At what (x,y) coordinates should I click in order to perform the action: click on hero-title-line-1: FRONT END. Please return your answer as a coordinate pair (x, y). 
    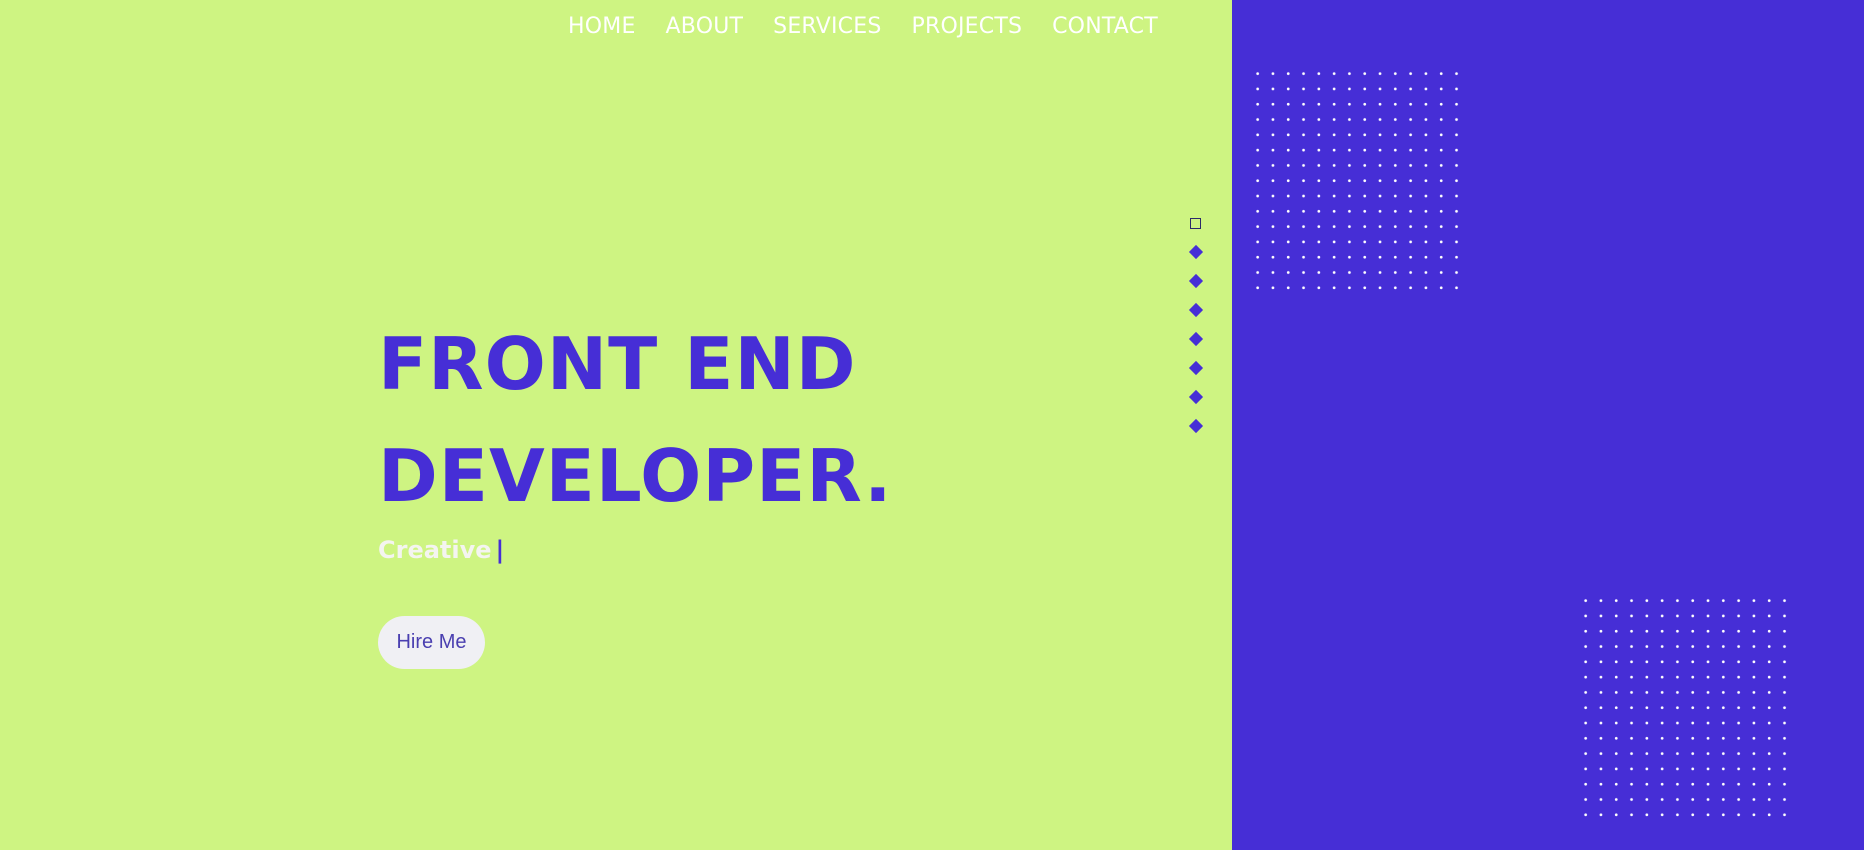
    Looking at the image, I should click on (617, 364).